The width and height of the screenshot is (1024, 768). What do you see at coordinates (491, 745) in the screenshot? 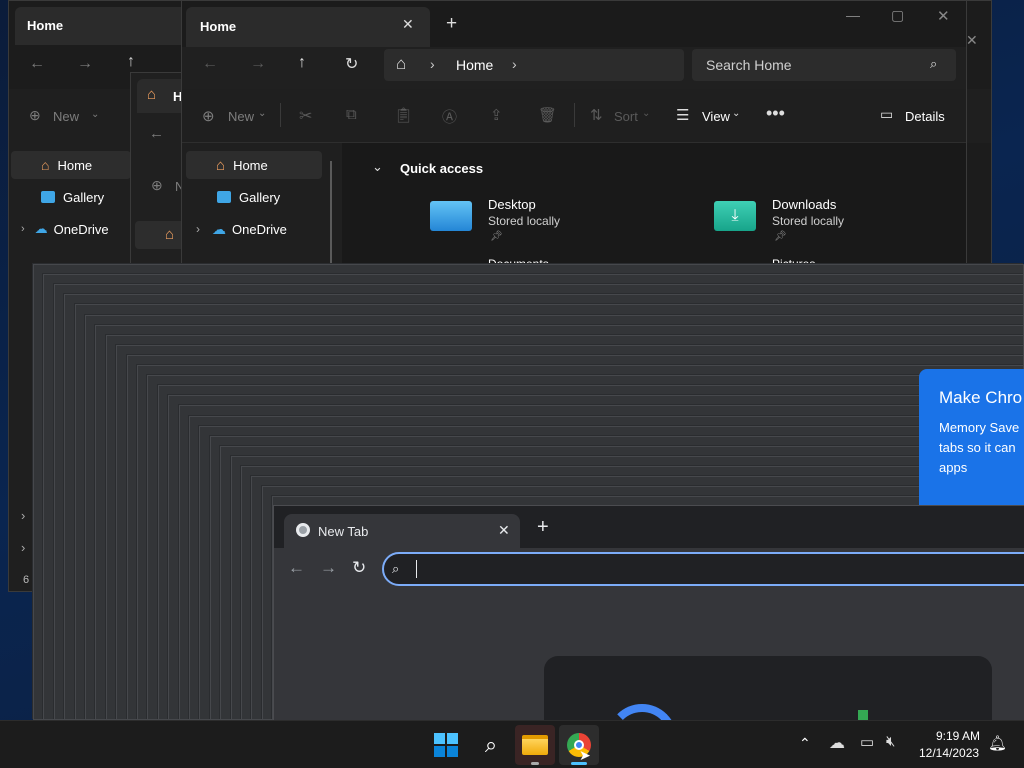
I see `search-button: ⌕` at bounding box center [491, 745].